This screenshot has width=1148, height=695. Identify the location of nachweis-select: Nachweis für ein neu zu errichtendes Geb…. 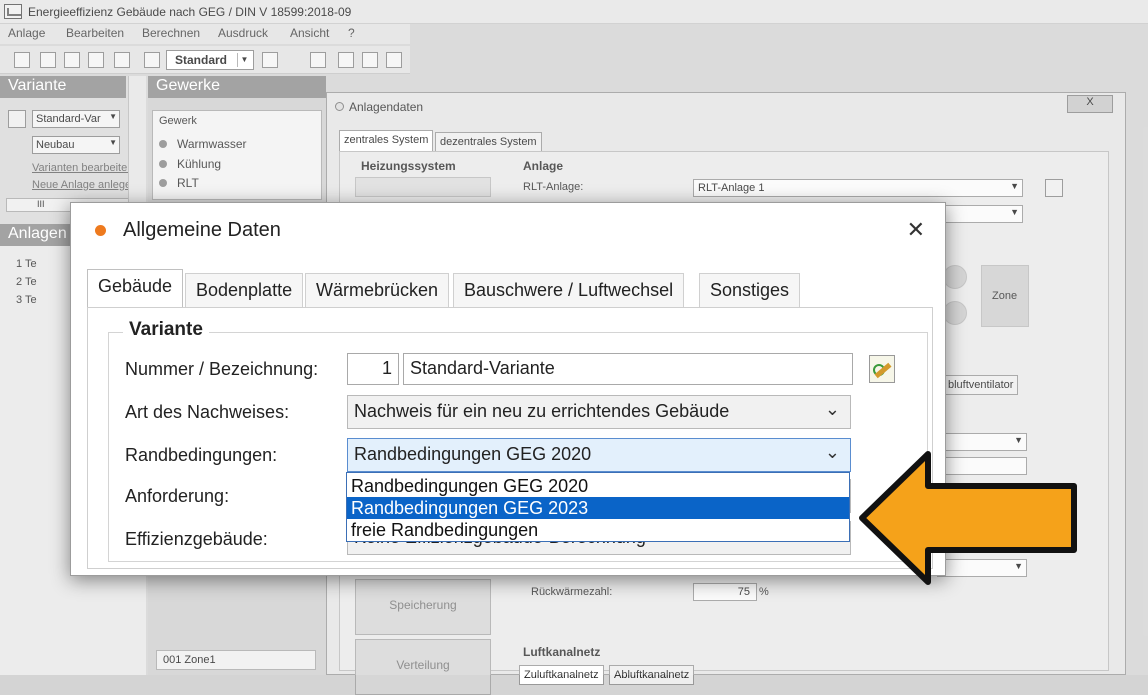
(599, 412).